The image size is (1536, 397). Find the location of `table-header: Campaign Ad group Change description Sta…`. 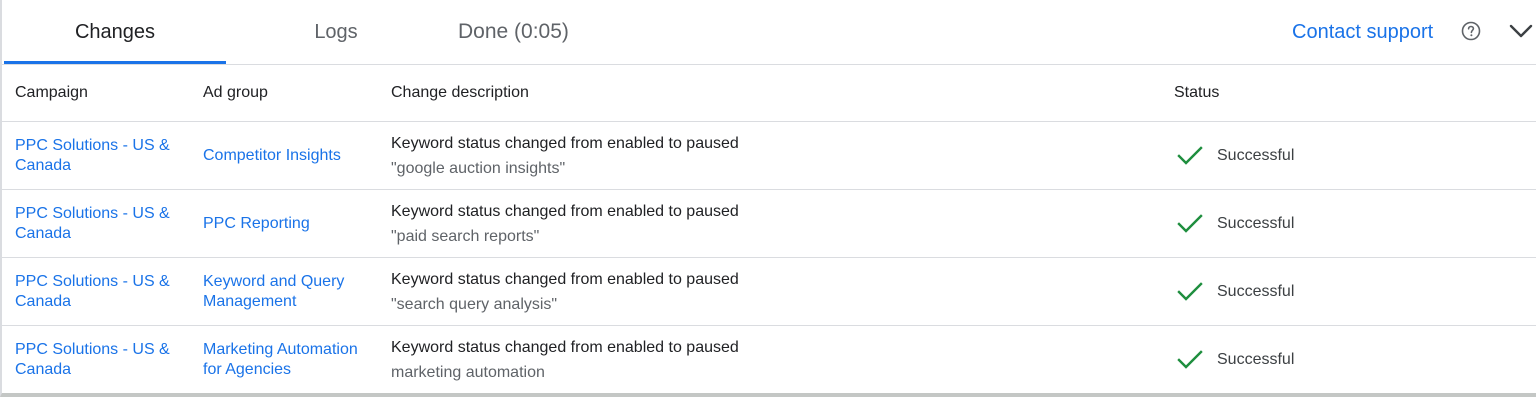

table-header: Campaign Ad group Change description Sta… is located at coordinates (769, 93).